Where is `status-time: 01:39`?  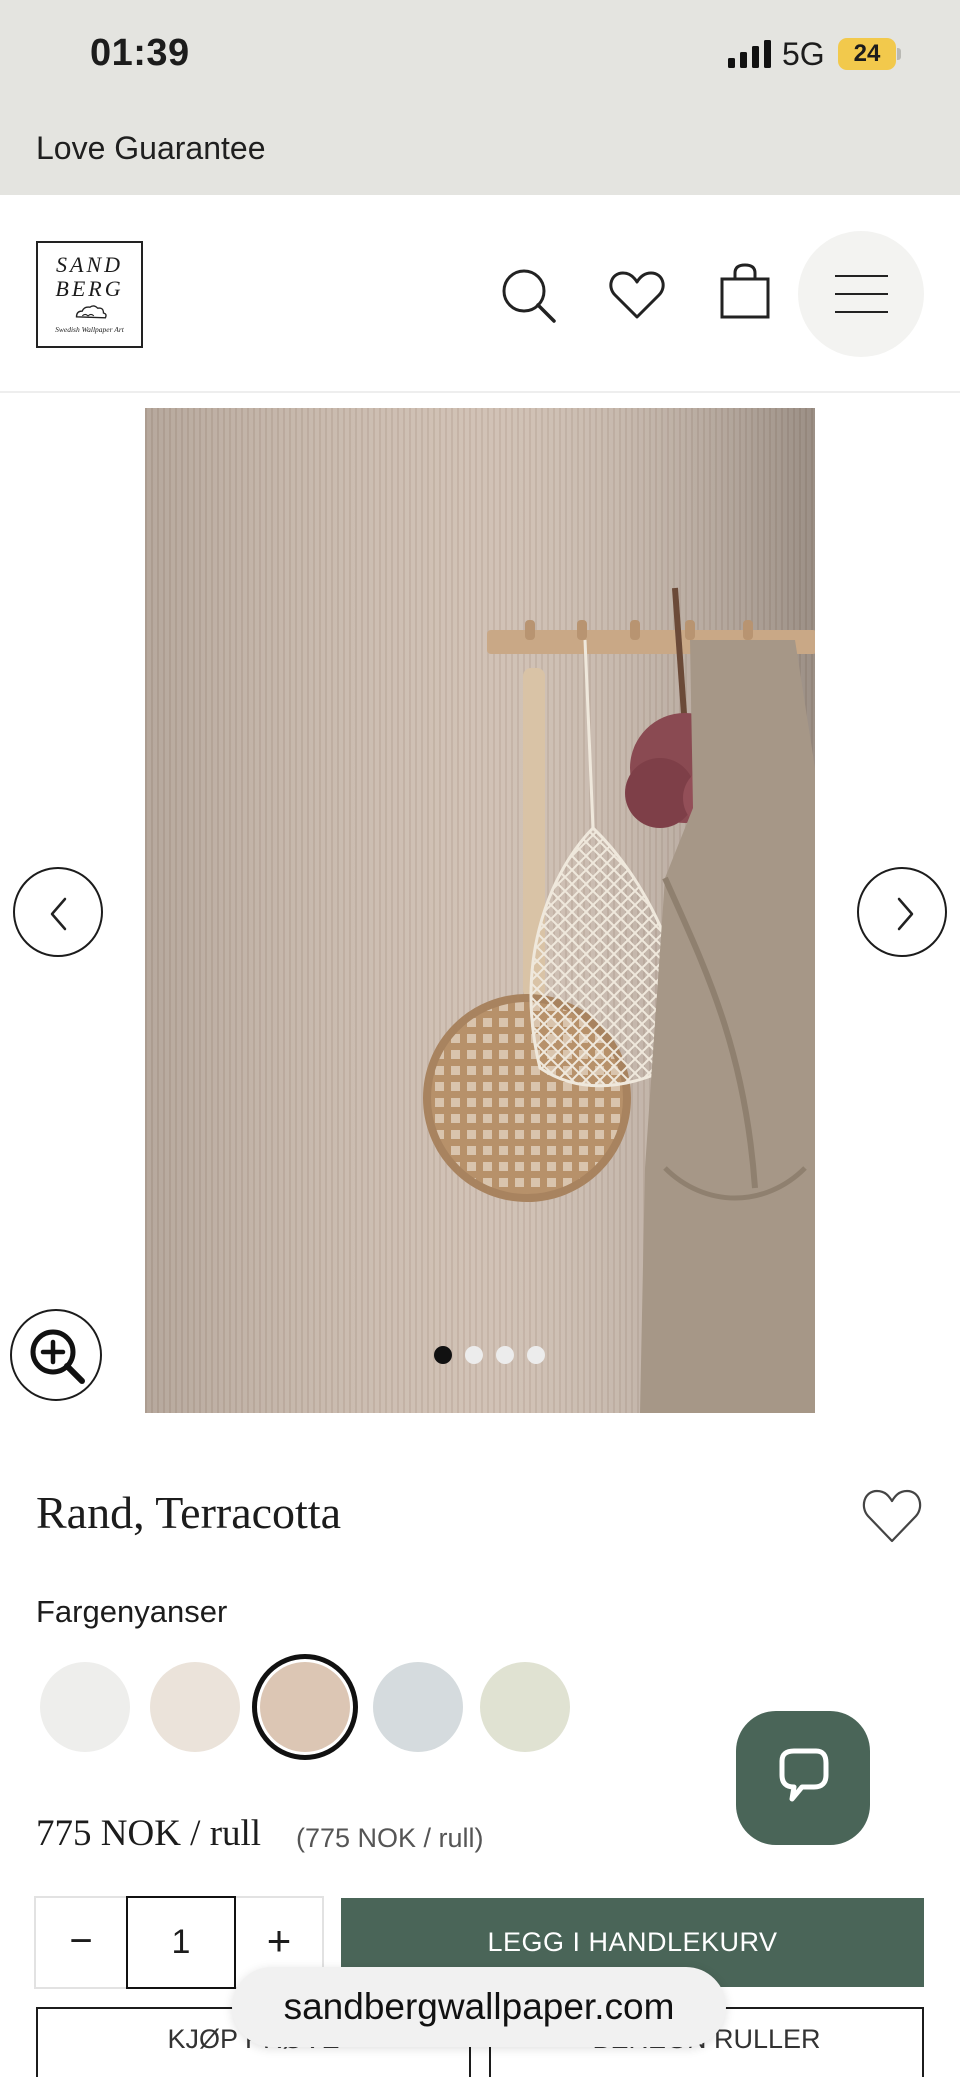
status-time: 01:39 is located at coordinates (140, 53).